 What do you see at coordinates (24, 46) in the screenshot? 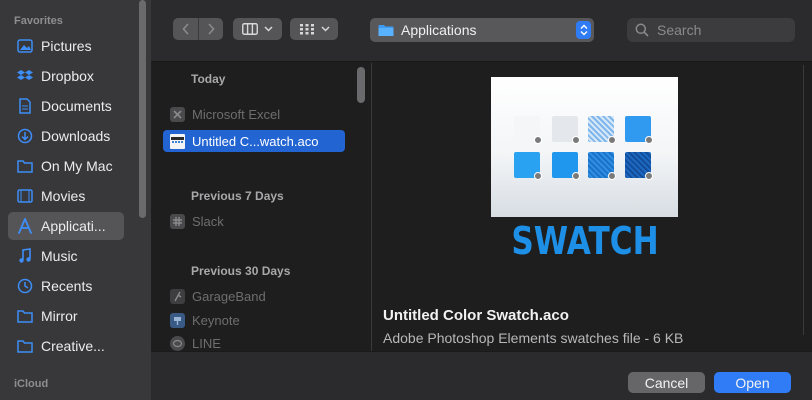
I see `pictures-icon` at bounding box center [24, 46].